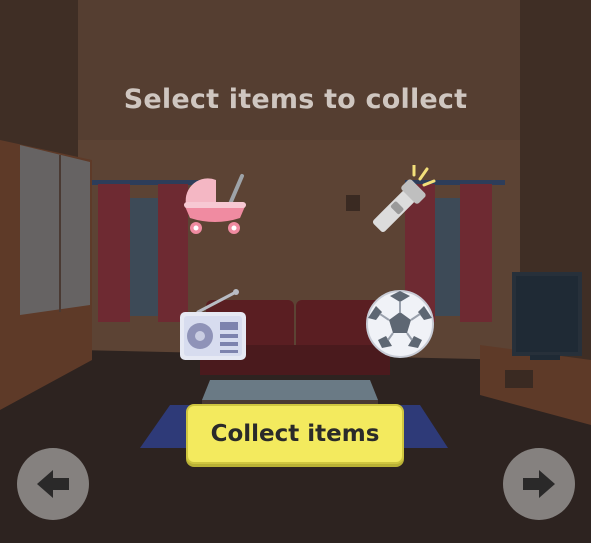  I want to click on item-baby-carriage, so click(215, 203).